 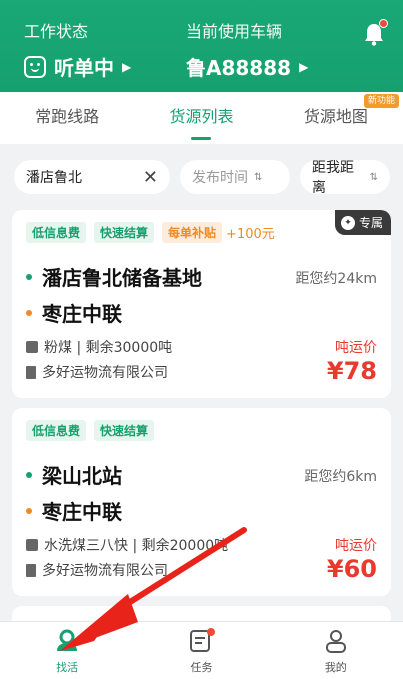 I want to click on price-value: ¥60, so click(x=351, y=569).